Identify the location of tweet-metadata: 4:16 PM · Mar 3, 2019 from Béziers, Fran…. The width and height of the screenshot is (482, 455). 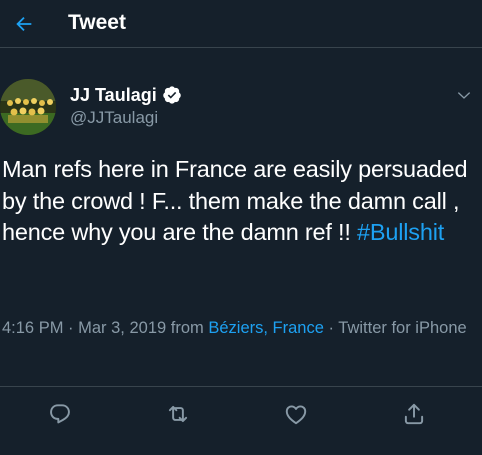
(241, 328).